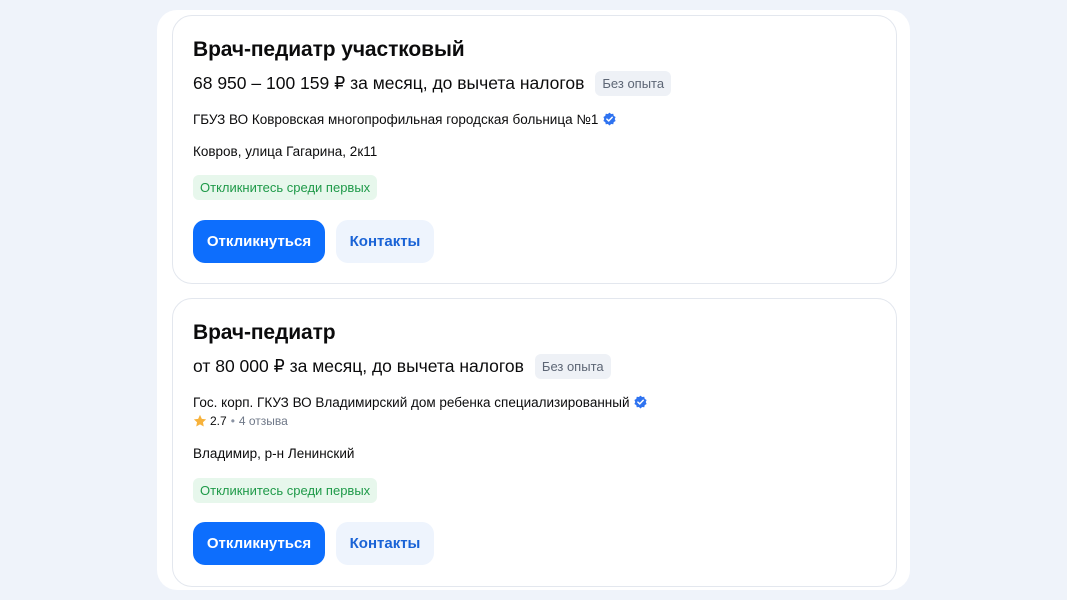  What do you see at coordinates (264, 333) in the screenshot?
I see `vacancy-title: Врач-педиатр` at bounding box center [264, 333].